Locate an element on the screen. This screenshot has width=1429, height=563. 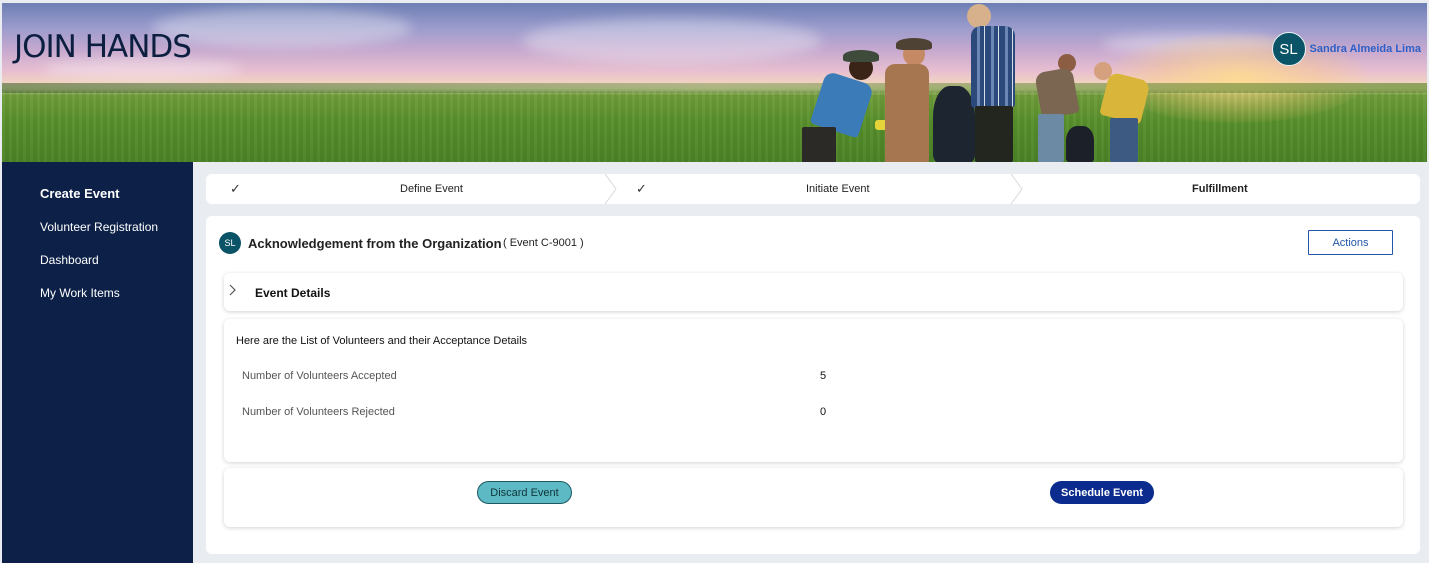
user-name: Sandra Almeida Lima is located at coordinates (1365, 49).